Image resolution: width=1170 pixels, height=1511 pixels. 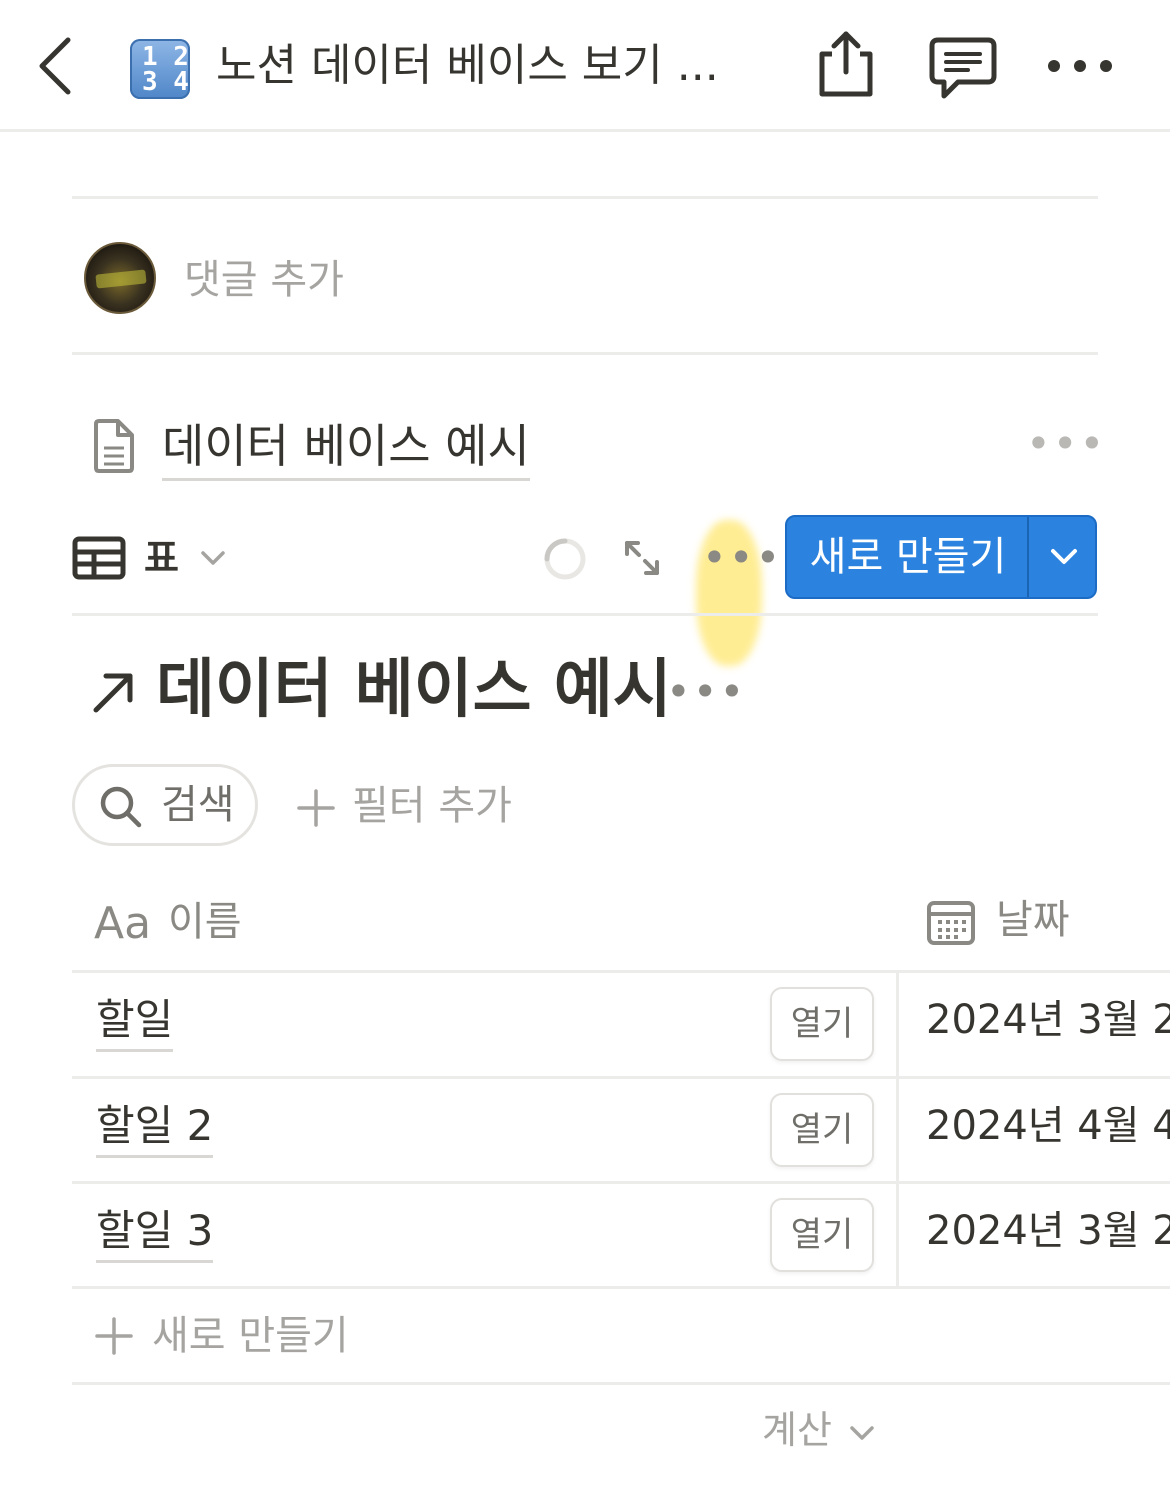 I want to click on button-divider, so click(x=1028, y=557).